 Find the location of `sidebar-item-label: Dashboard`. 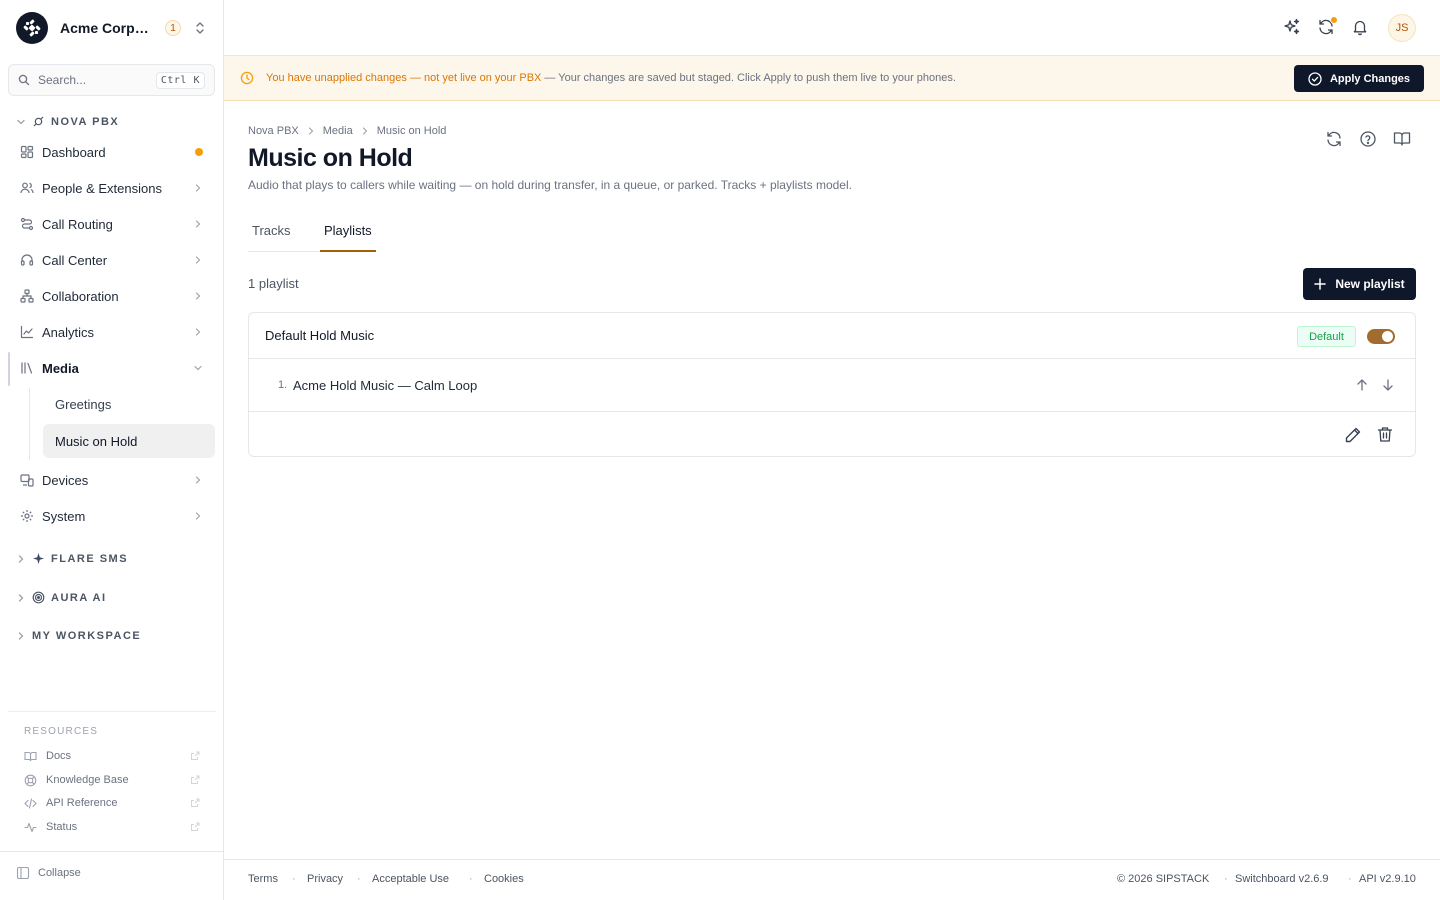

sidebar-item-label: Dashboard is located at coordinates (74, 152).